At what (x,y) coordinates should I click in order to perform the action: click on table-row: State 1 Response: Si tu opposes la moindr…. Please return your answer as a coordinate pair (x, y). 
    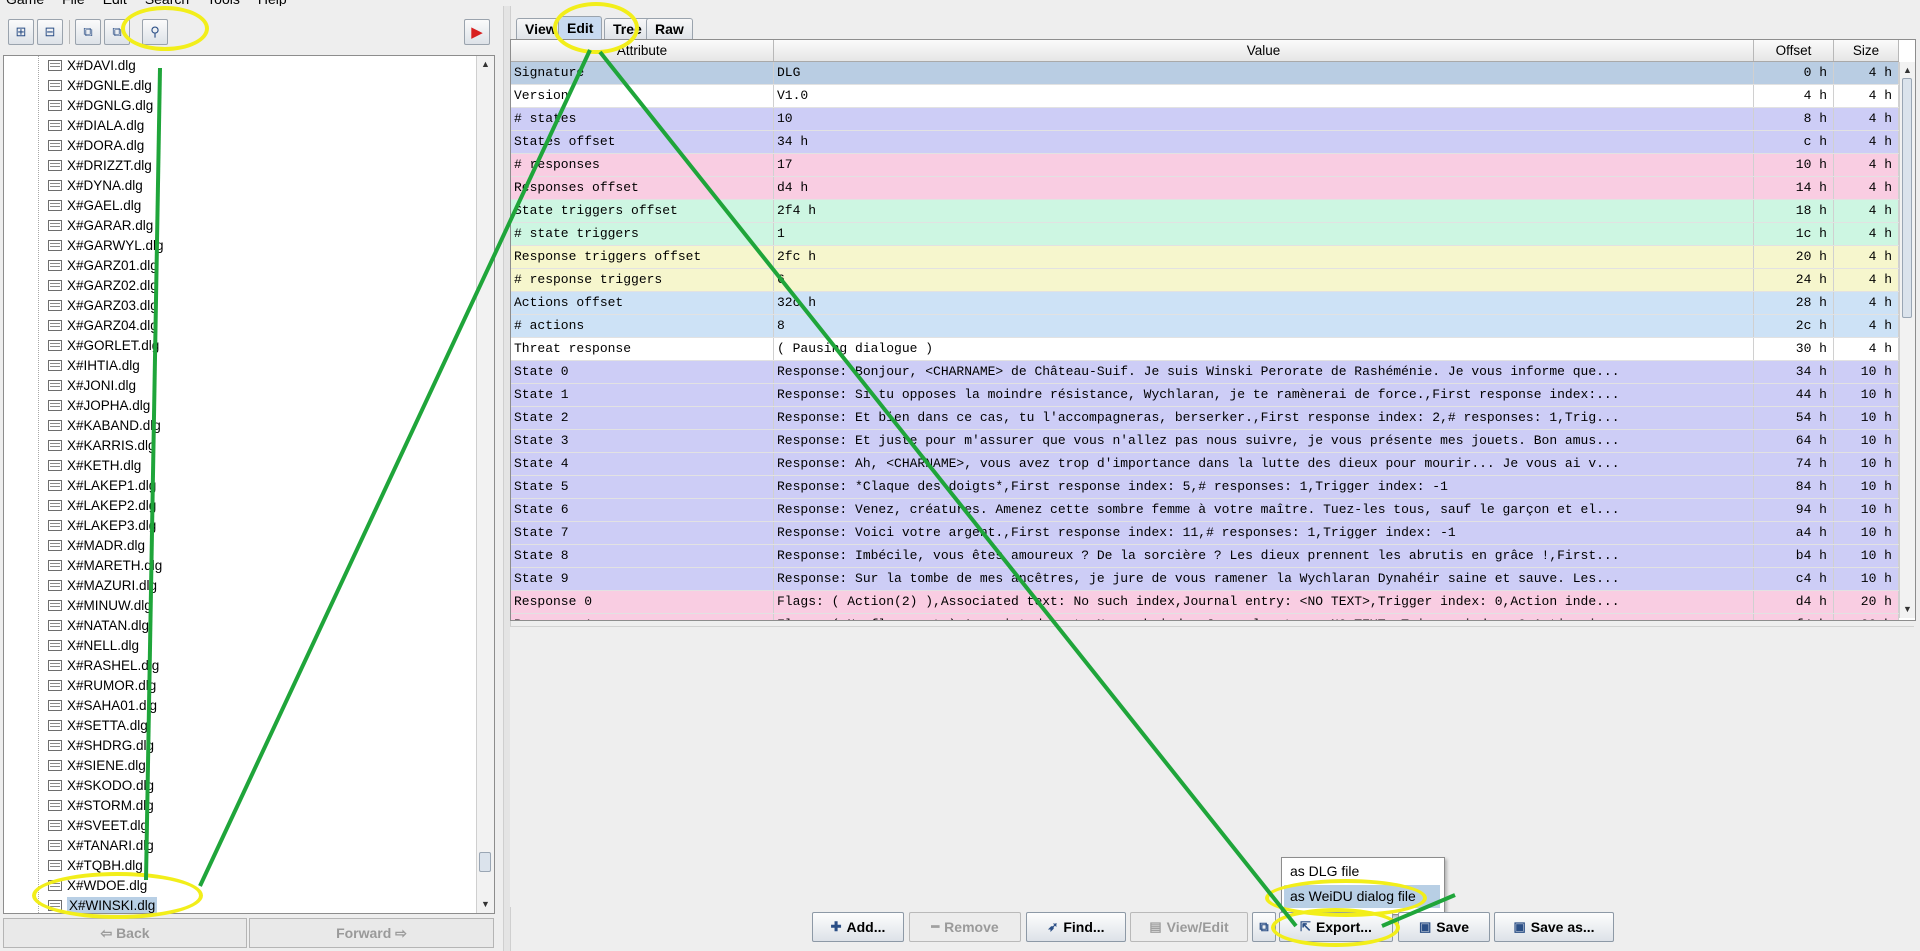
    Looking at the image, I should click on (1205, 395).